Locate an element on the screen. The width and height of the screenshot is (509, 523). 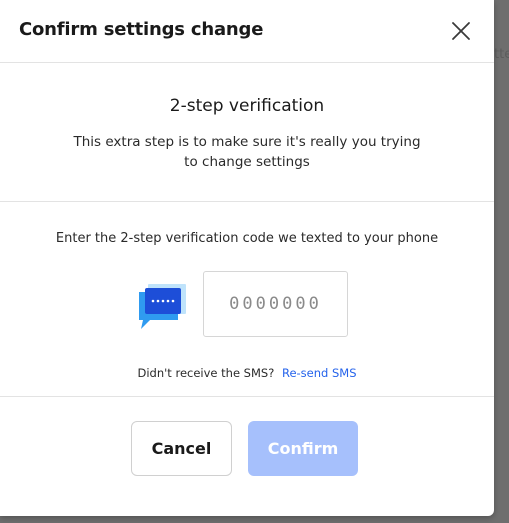
verification-heading: 2-step verification is located at coordinates (247, 106).